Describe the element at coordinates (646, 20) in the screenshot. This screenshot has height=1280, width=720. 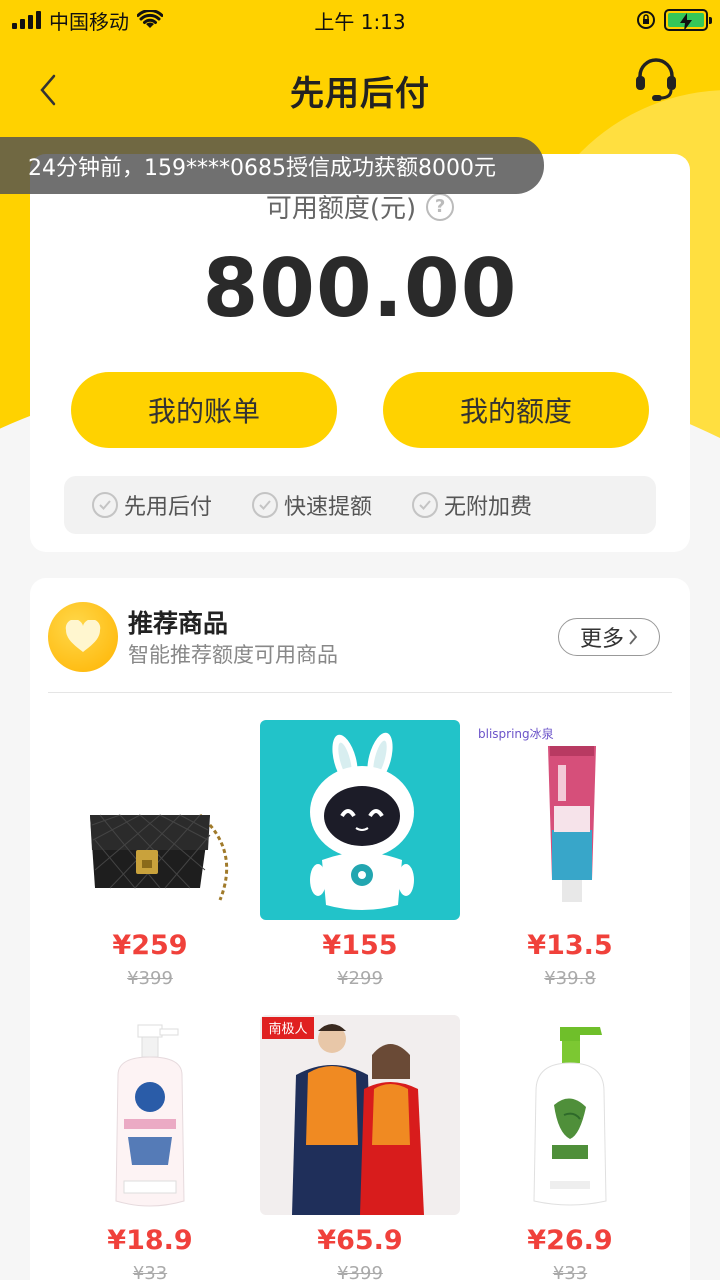
I see `rotation-lock-icon` at that location.